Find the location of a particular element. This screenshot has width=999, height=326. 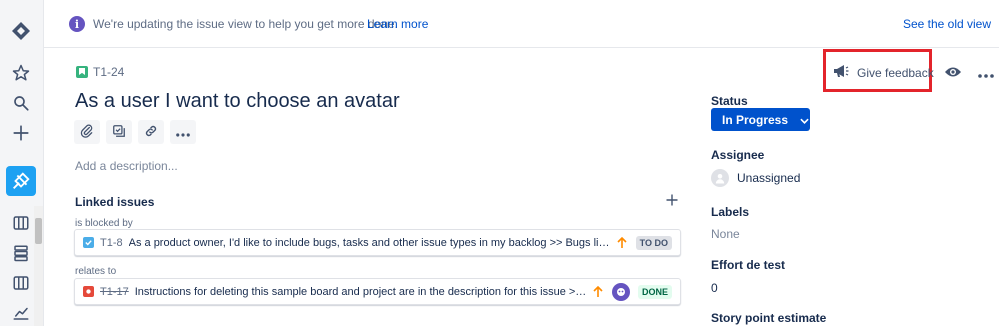

unassigned-avatar-icon is located at coordinates (720, 178).